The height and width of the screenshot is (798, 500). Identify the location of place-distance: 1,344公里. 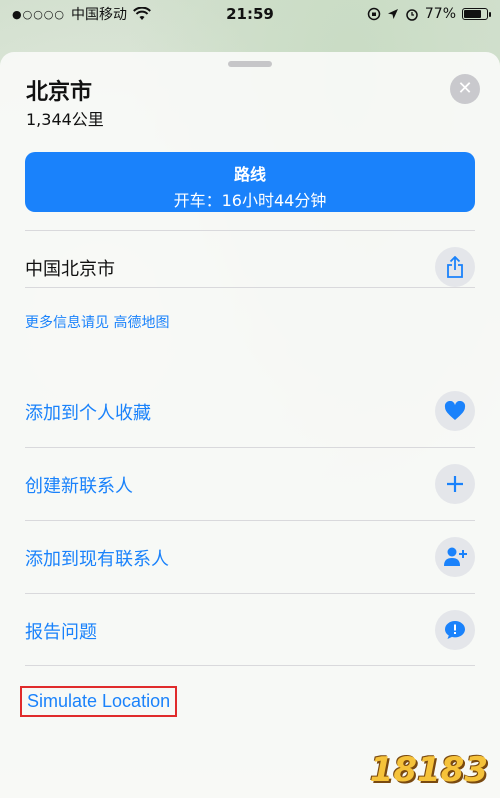
(65, 119).